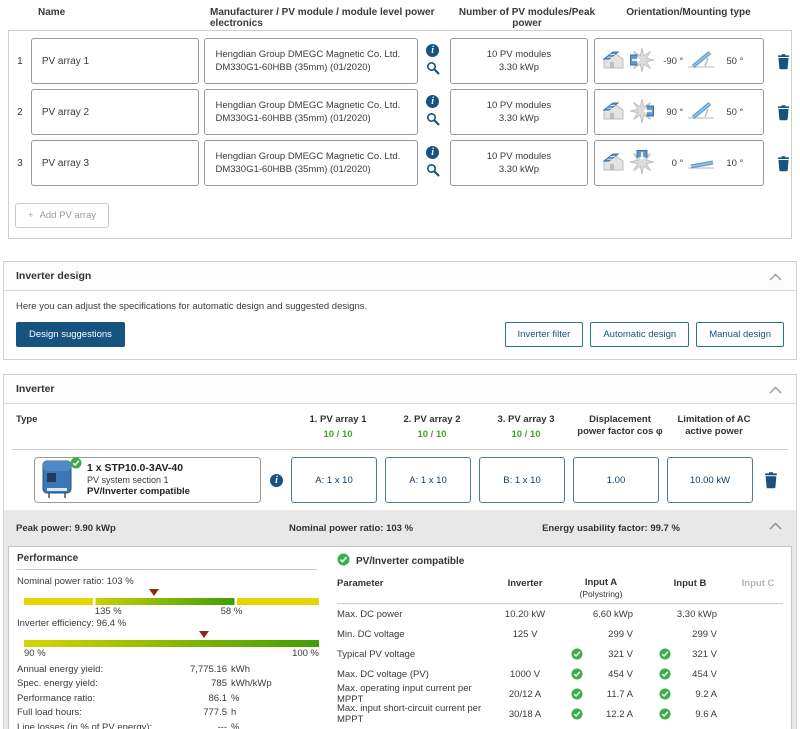 The image size is (800, 729). What do you see at coordinates (72, 623) in the screenshot?
I see `gauge-label: Inverter efficiency: 96.4 %` at bounding box center [72, 623].